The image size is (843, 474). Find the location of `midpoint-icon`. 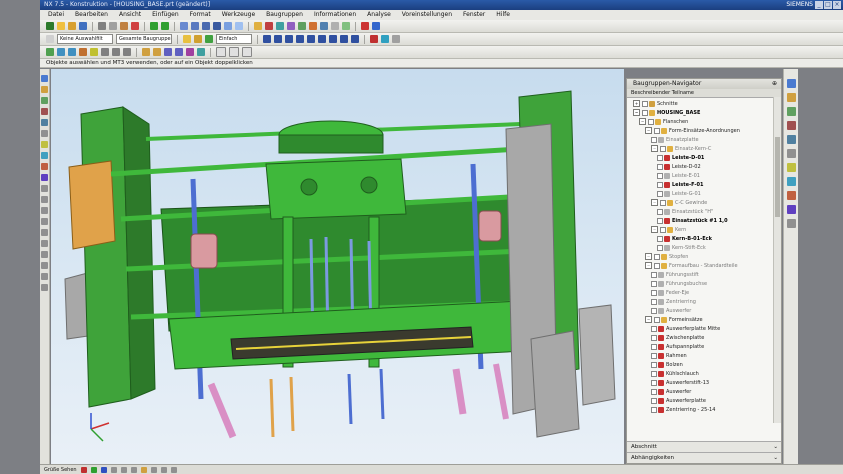

midpoint-icon is located at coordinates (289, 39).